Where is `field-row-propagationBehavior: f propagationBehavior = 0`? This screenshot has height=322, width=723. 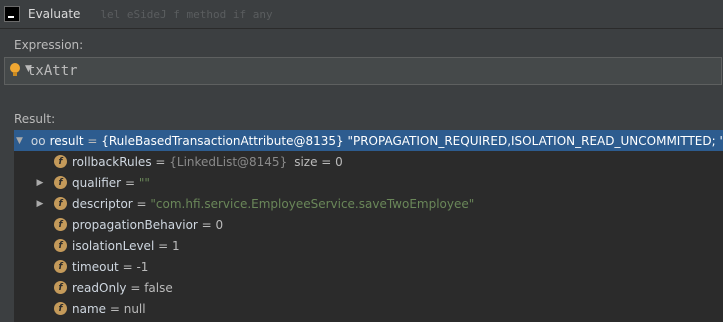 field-row-propagationBehavior: f propagationBehavior = 0 is located at coordinates (368, 224).